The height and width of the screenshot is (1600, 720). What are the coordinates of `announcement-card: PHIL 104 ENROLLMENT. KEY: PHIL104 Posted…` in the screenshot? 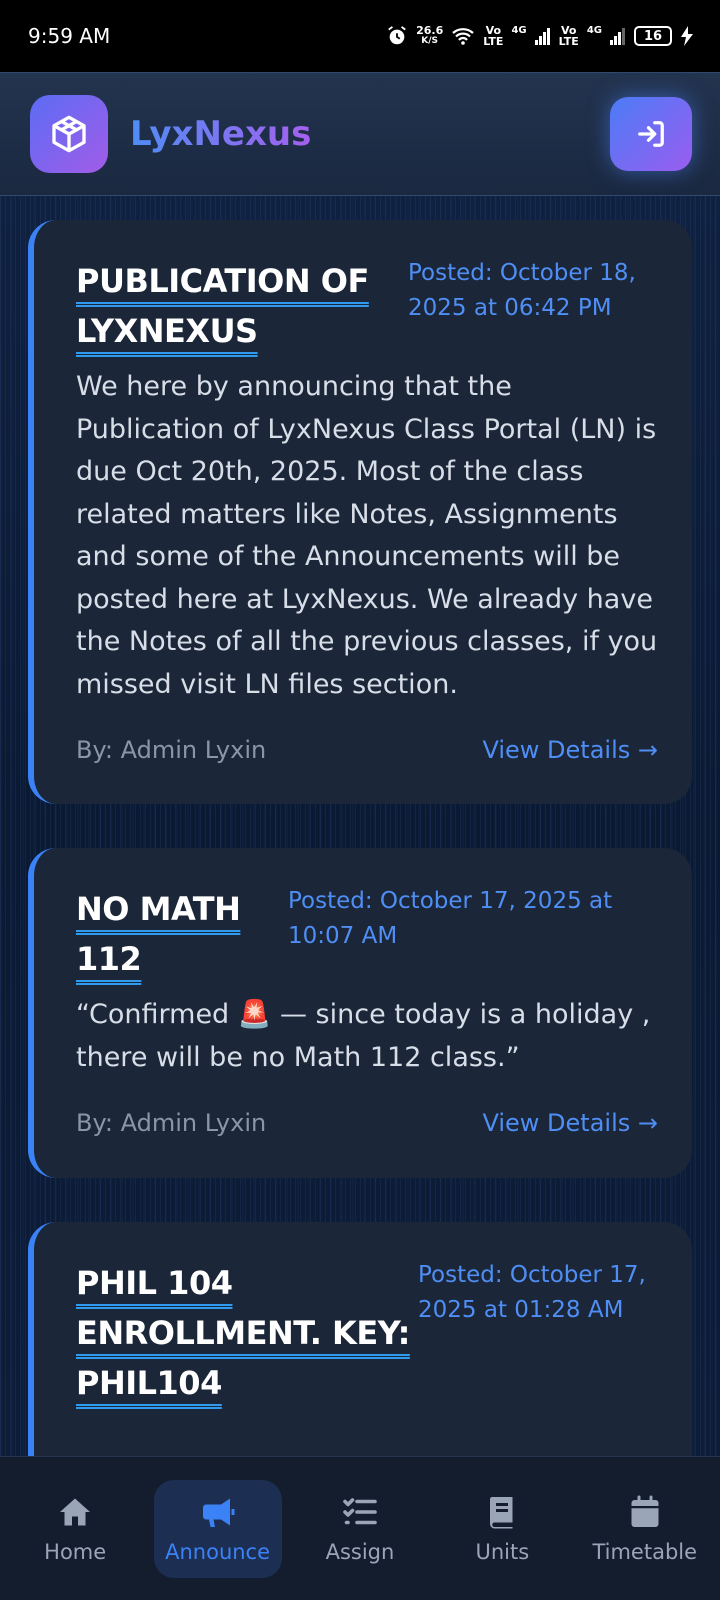 It's located at (360, 1339).